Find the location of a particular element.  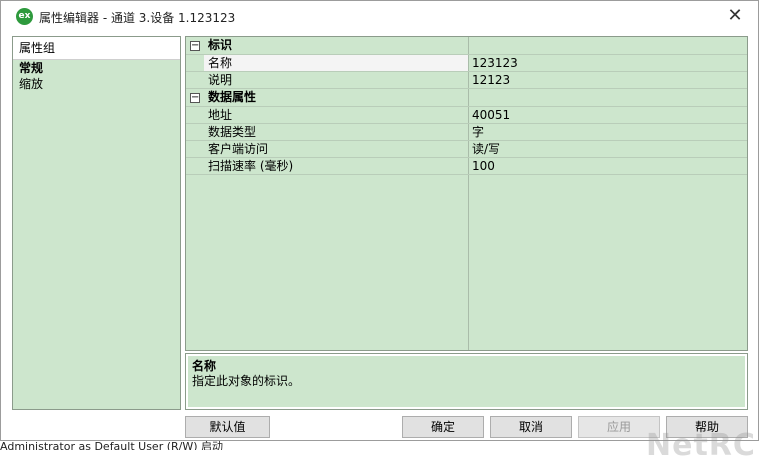

property-value: 40051 is located at coordinates (491, 115).